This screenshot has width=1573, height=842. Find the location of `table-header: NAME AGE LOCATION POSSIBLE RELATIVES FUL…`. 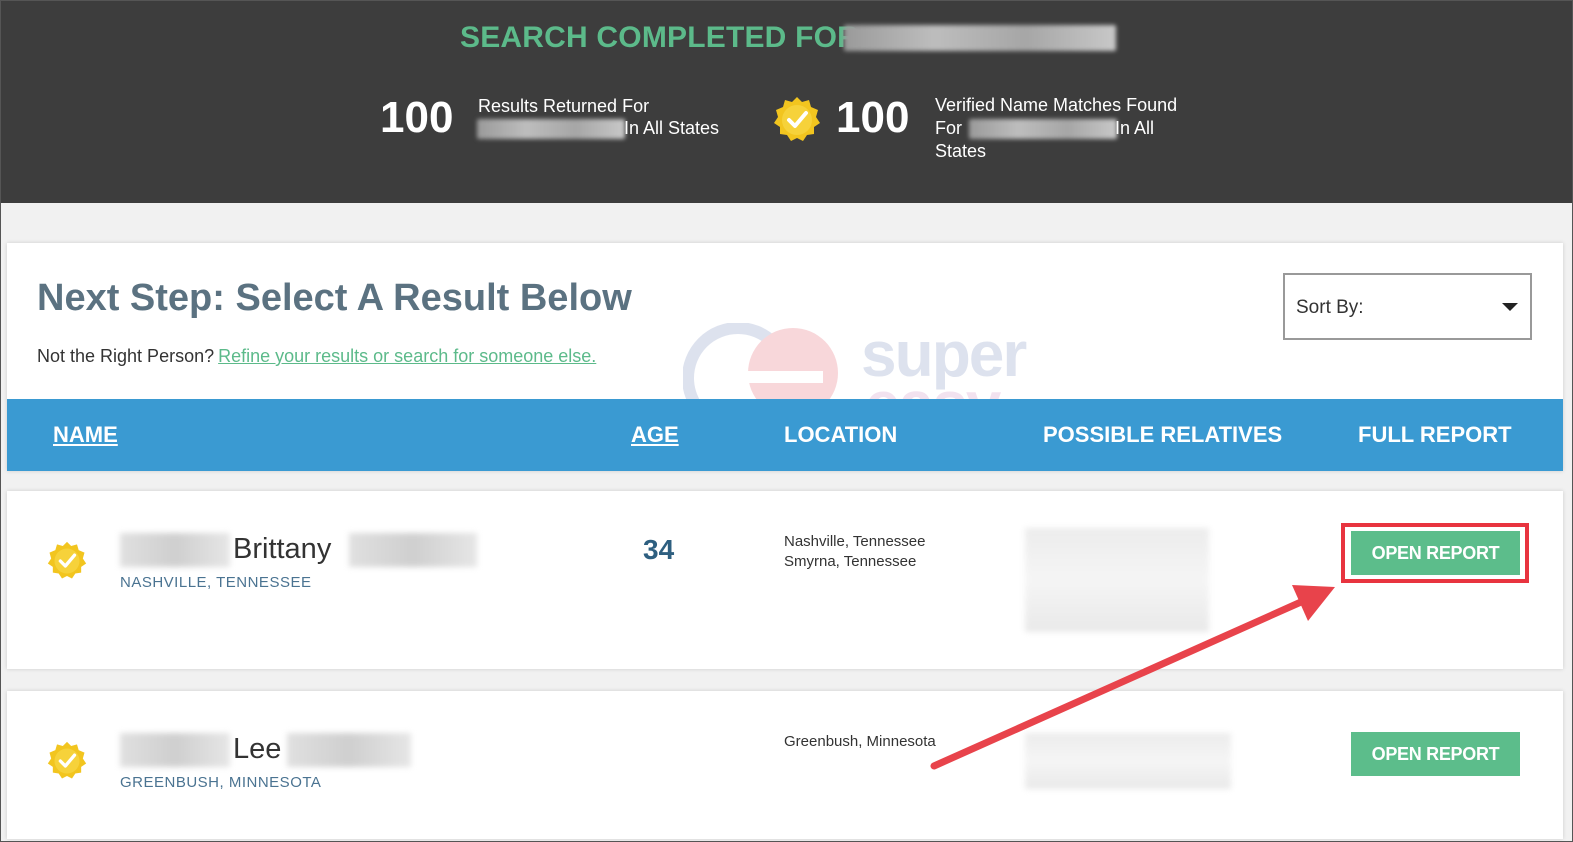

table-header: NAME AGE LOCATION POSSIBLE RELATIVES FUL… is located at coordinates (785, 435).